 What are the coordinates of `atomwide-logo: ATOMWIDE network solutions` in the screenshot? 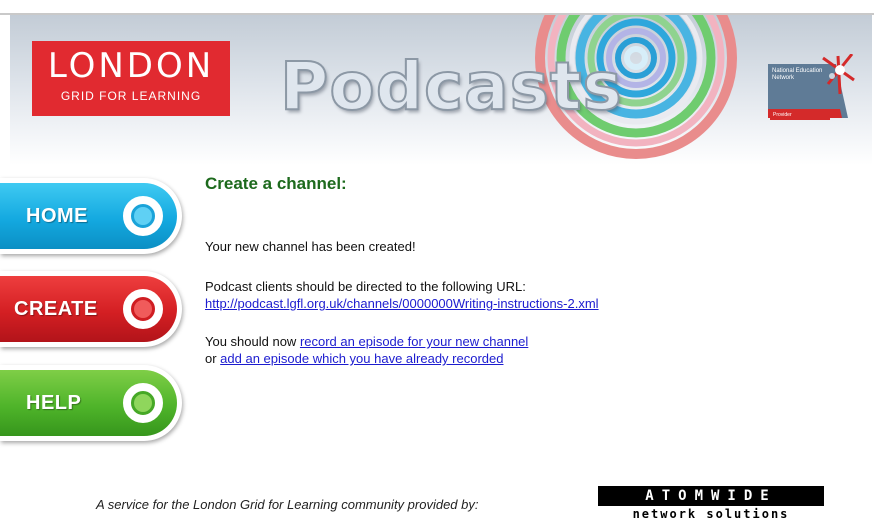 It's located at (711, 503).